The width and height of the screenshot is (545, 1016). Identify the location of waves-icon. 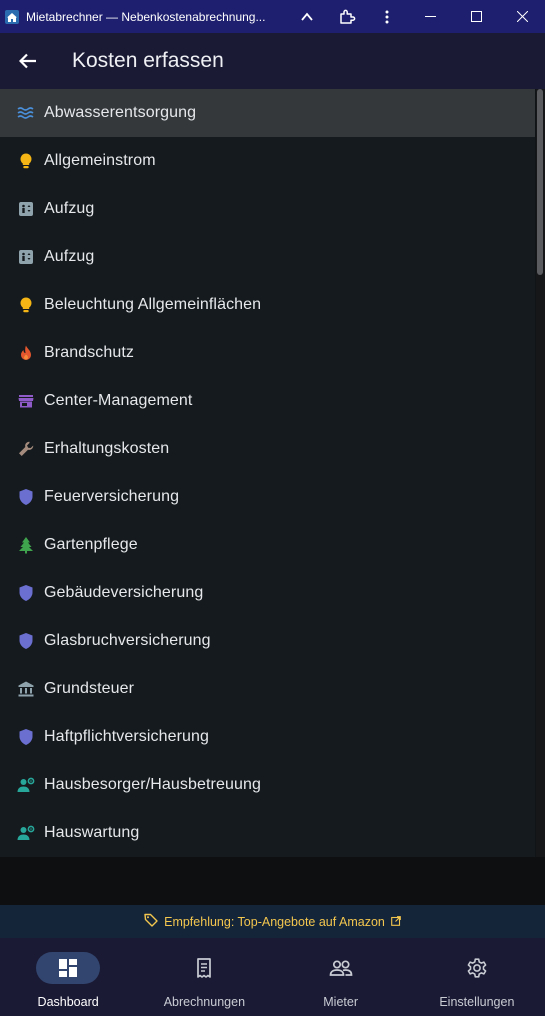
(26, 113).